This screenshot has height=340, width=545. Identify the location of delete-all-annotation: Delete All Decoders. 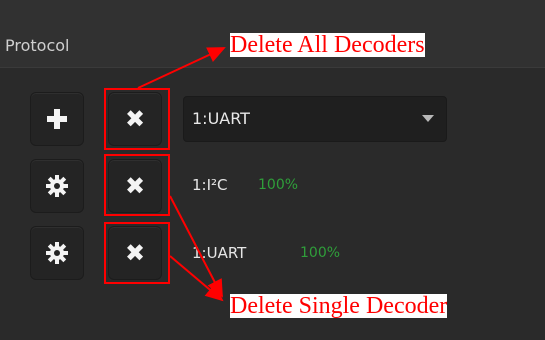
(327, 45).